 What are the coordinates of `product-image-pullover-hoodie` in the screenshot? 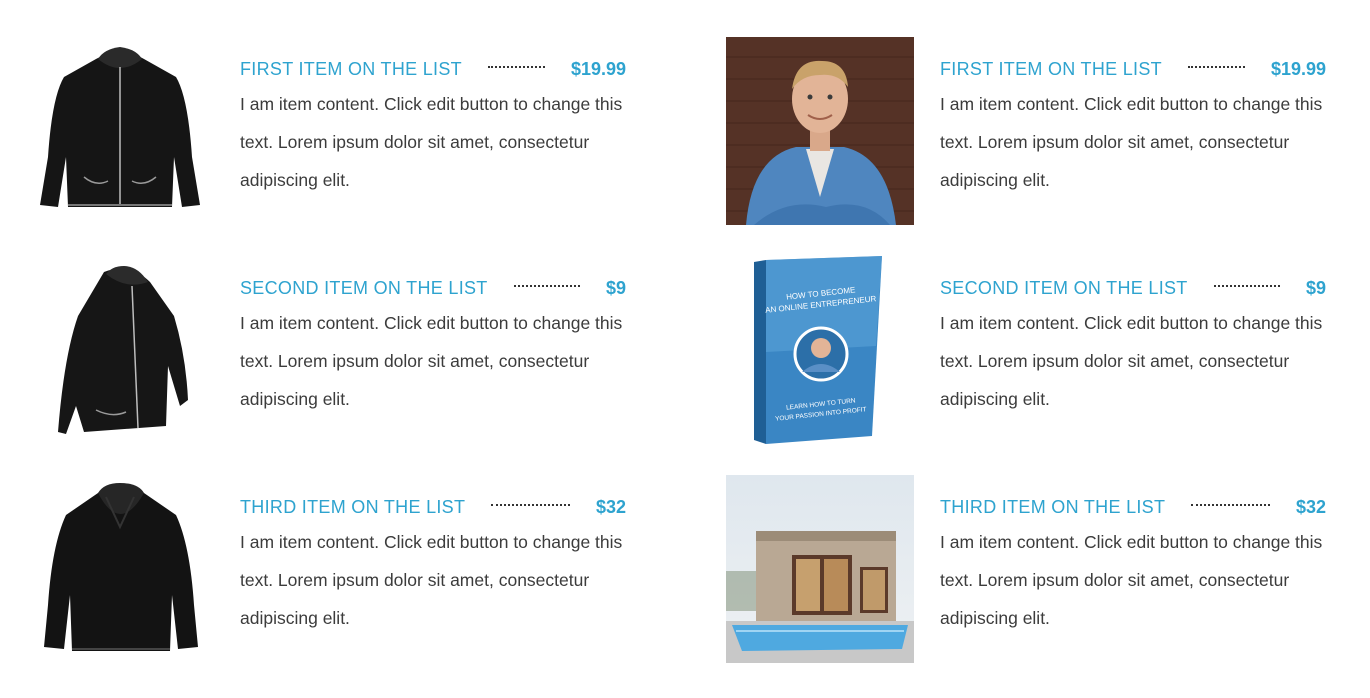 It's located at (120, 569).